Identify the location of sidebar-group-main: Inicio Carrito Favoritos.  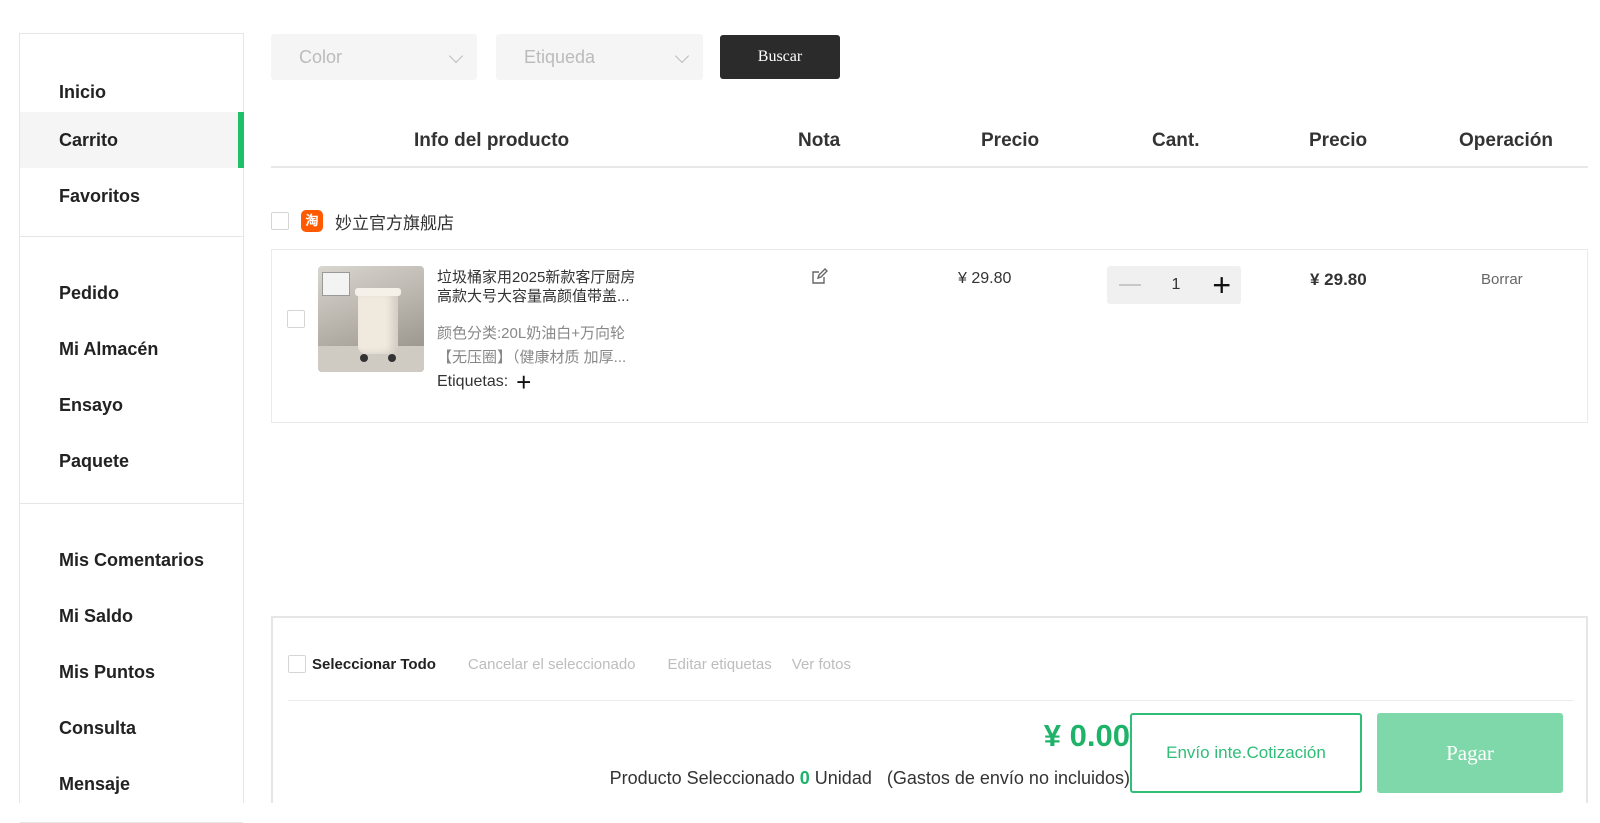
(132, 135).